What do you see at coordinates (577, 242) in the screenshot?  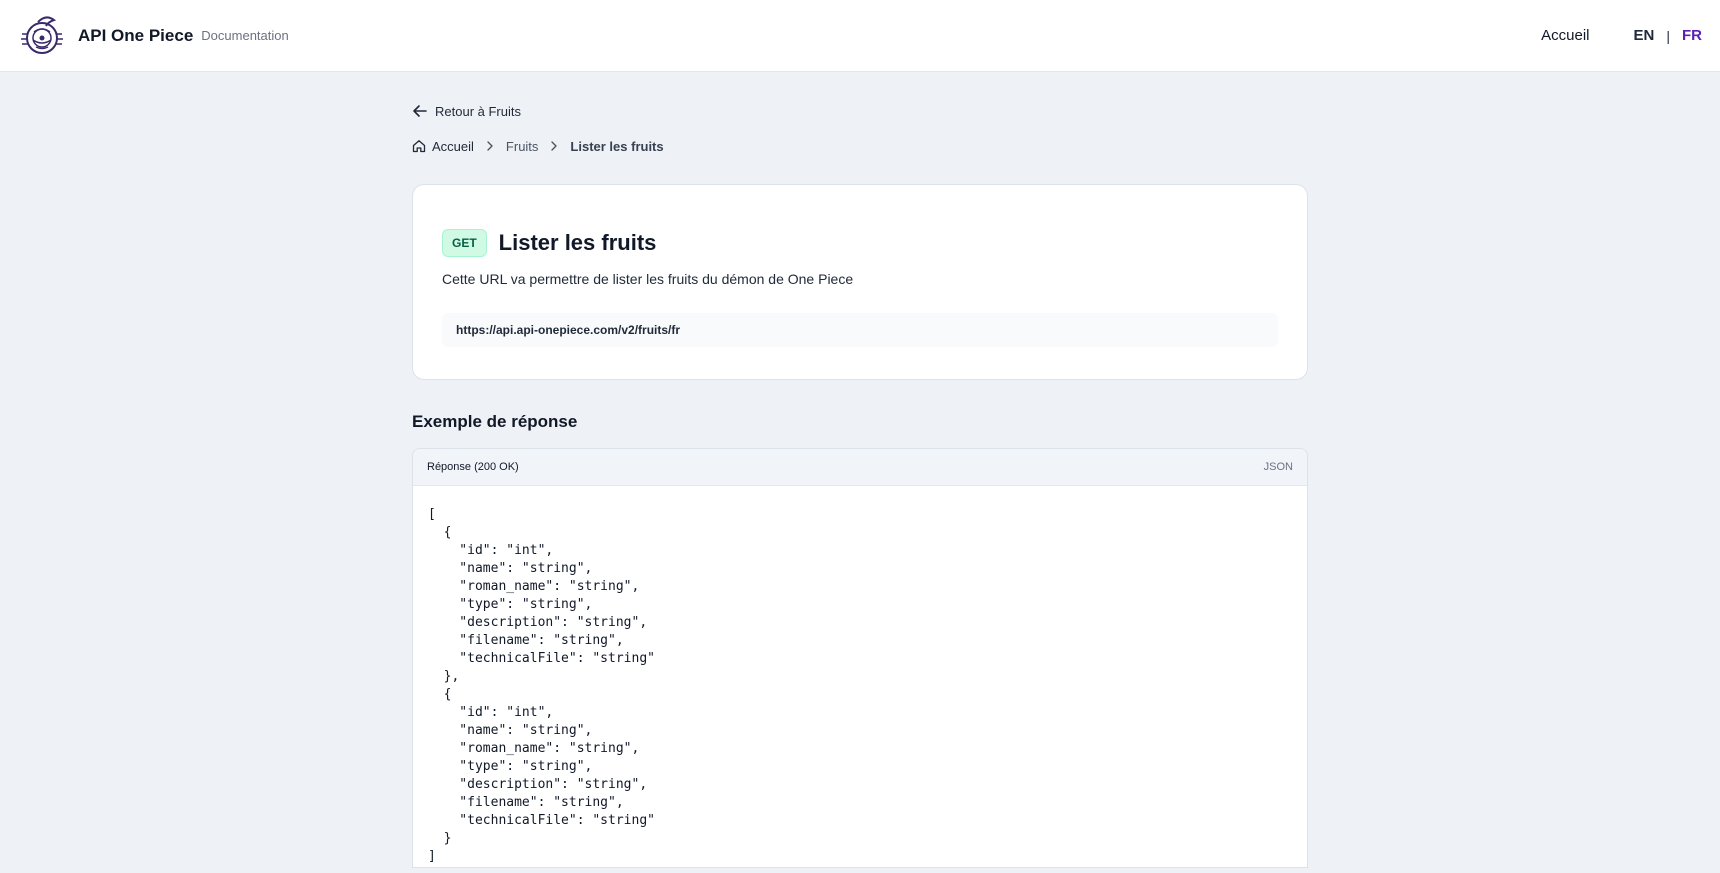 I see `endpoint-title: Lister les fruits` at bounding box center [577, 242].